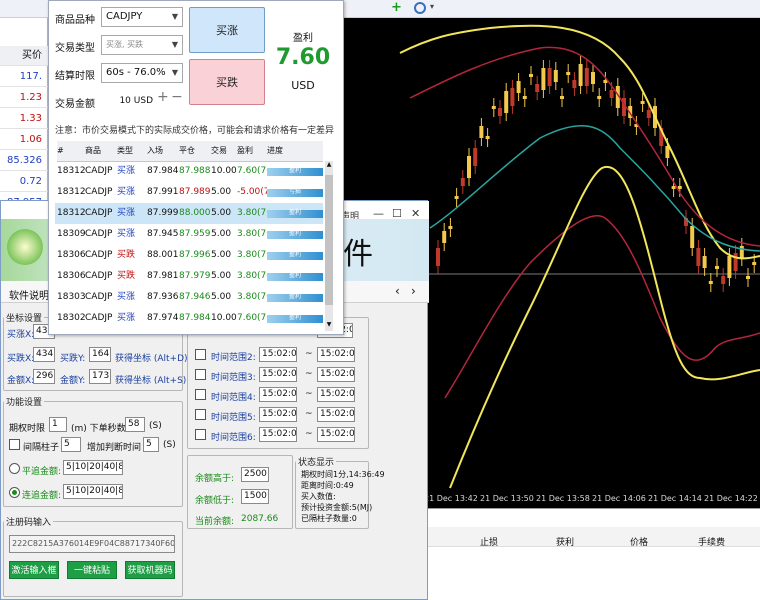 The width and height of the screenshot is (760, 600). I want to click on table-row: 18312CADJP 买涨 87.99988.00005.00 3.80(76 盈利, so click(189, 213).